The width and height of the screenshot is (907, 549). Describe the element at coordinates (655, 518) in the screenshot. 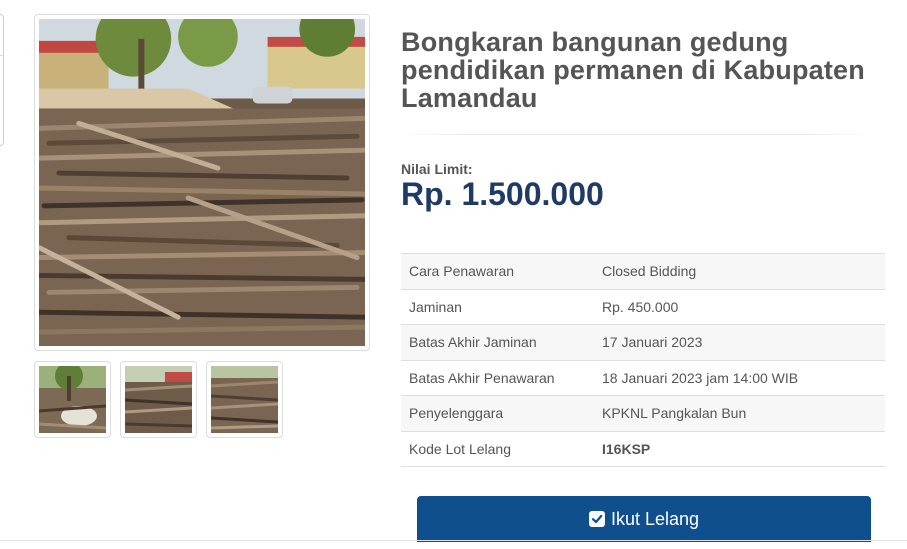

I see `ikut-lelang-label: Ikut Lelang` at that location.